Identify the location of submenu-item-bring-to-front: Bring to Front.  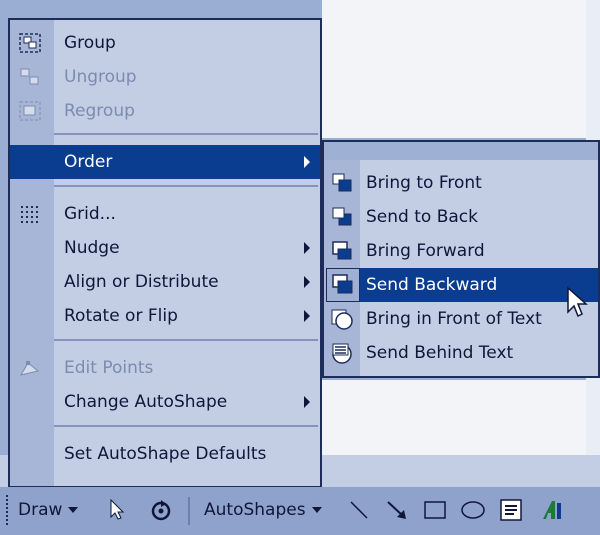
(461, 183).